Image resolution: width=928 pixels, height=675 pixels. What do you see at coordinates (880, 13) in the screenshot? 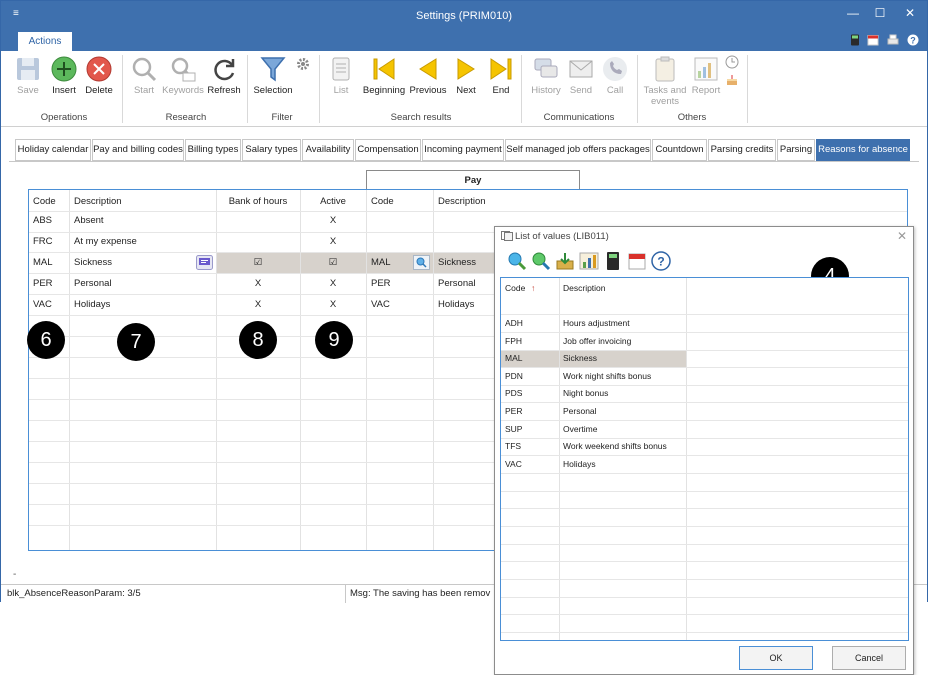
I see `maximize-button: ☐` at bounding box center [880, 13].